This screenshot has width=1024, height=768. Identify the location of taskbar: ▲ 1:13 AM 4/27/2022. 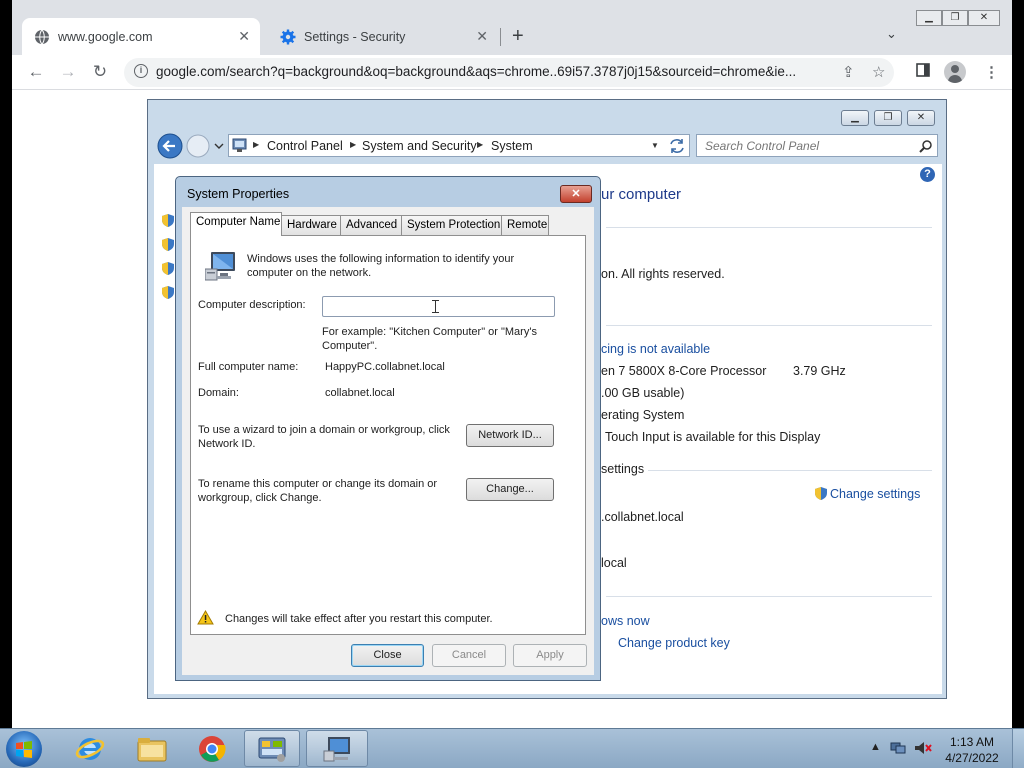
(512, 748).